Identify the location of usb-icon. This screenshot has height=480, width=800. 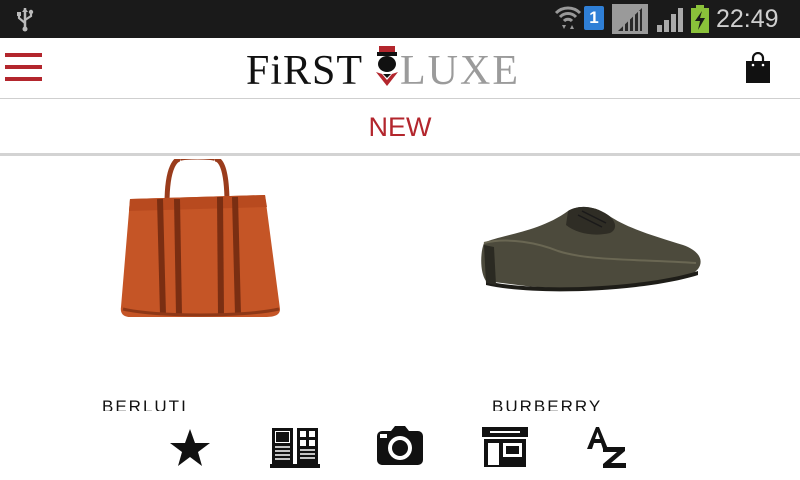
(25, 20).